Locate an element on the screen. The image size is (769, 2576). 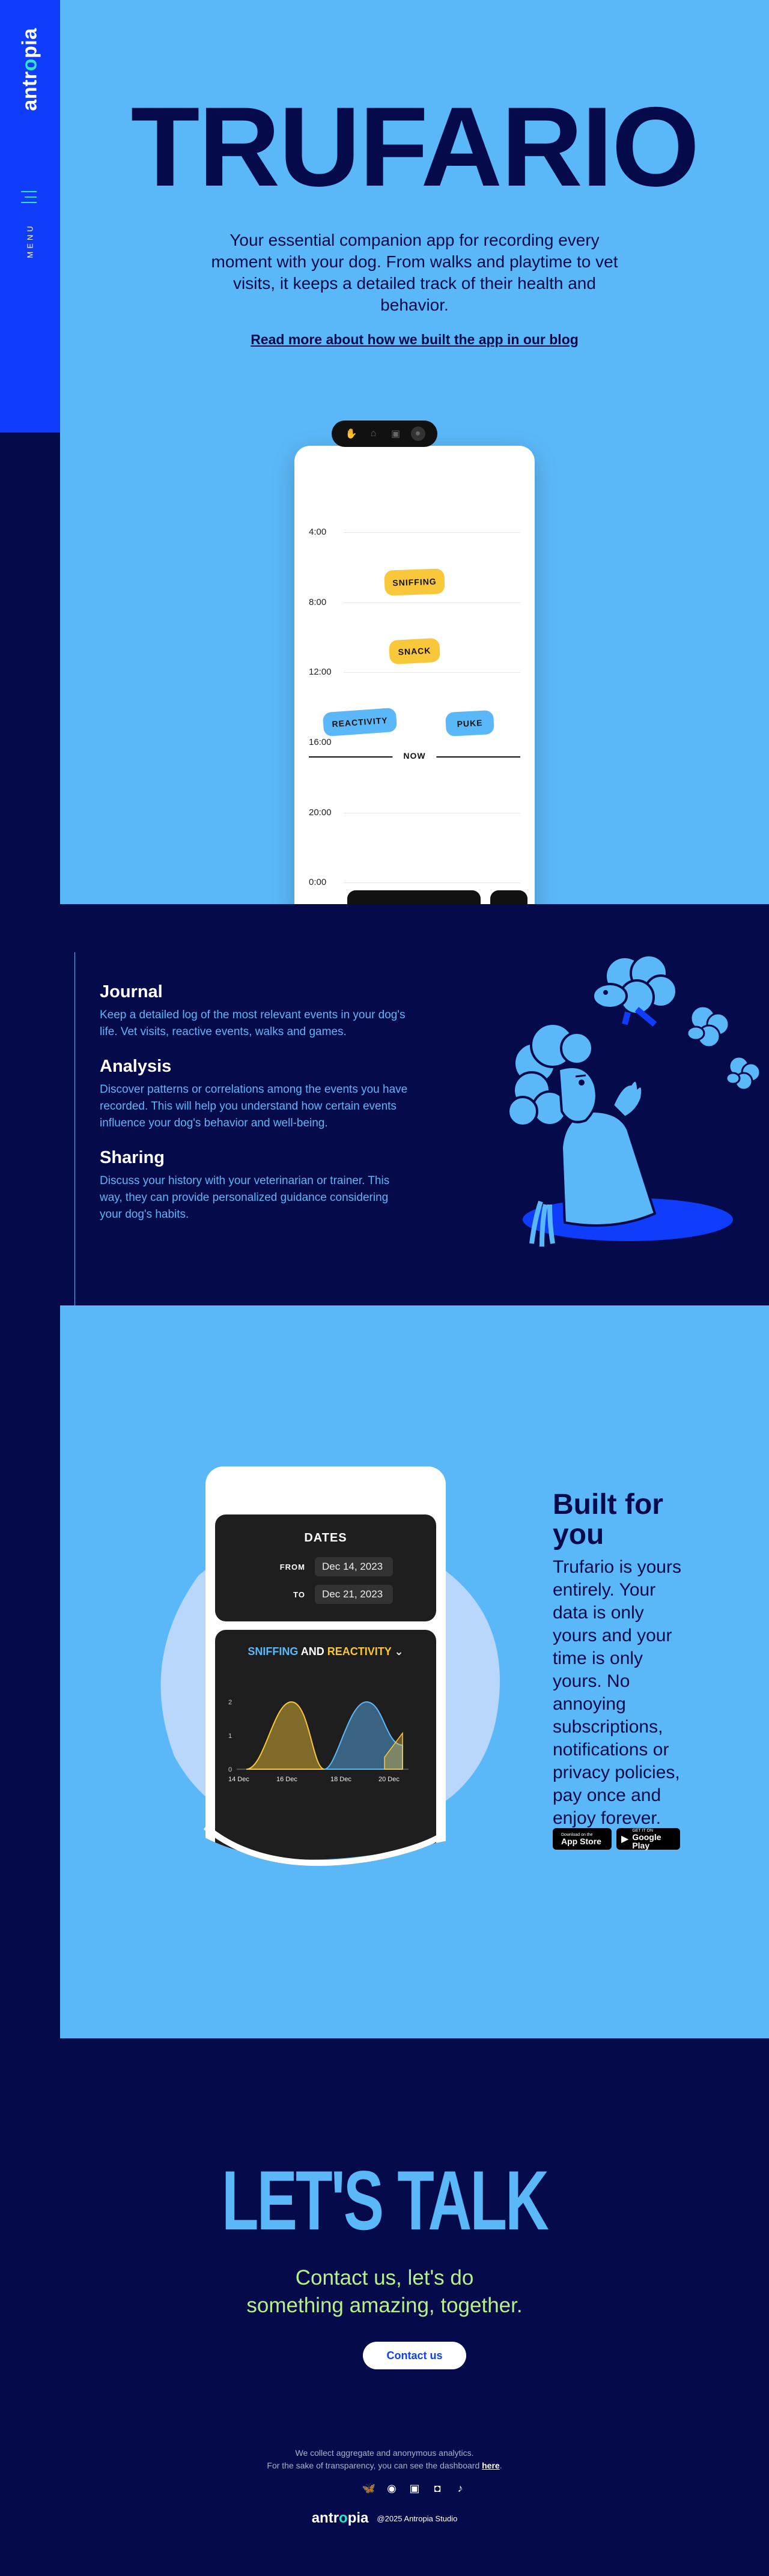
dashboard-link: here is located at coordinates (491, 2465).